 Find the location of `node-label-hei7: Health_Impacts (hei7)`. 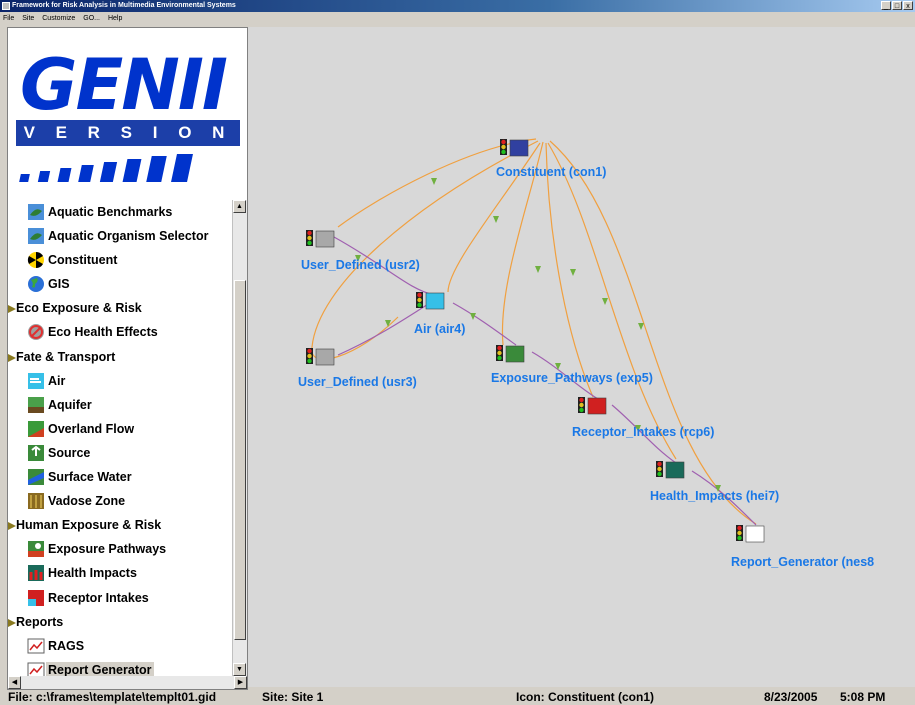

node-label-hei7: Health_Impacts (hei7) is located at coordinates (714, 496).